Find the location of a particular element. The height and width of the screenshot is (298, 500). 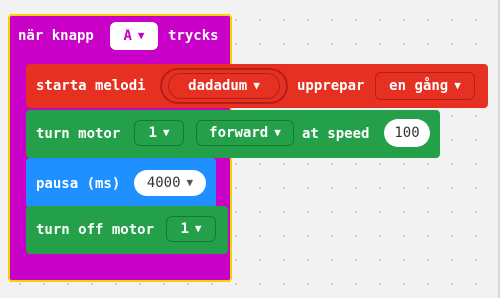

motor-number-value: 1 is located at coordinates (152, 133).